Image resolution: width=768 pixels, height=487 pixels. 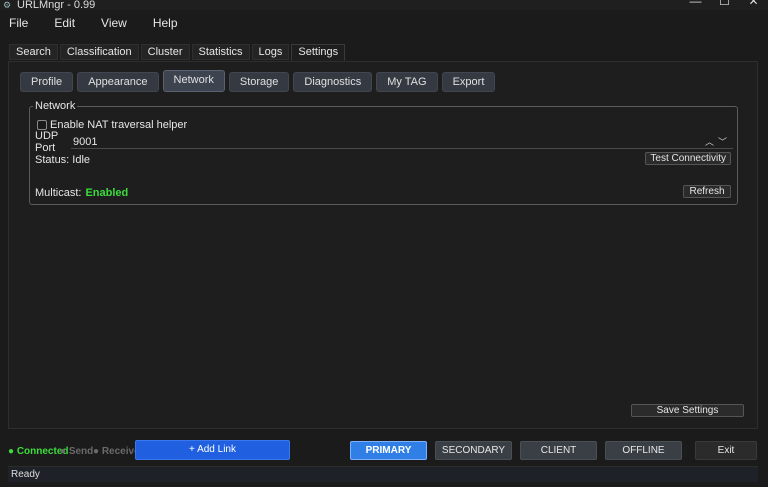 What do you see at coordinates (722, 141) in the screenshot?
I see `chevron-down-icon: ﹀` at bounding box center [722, 141].